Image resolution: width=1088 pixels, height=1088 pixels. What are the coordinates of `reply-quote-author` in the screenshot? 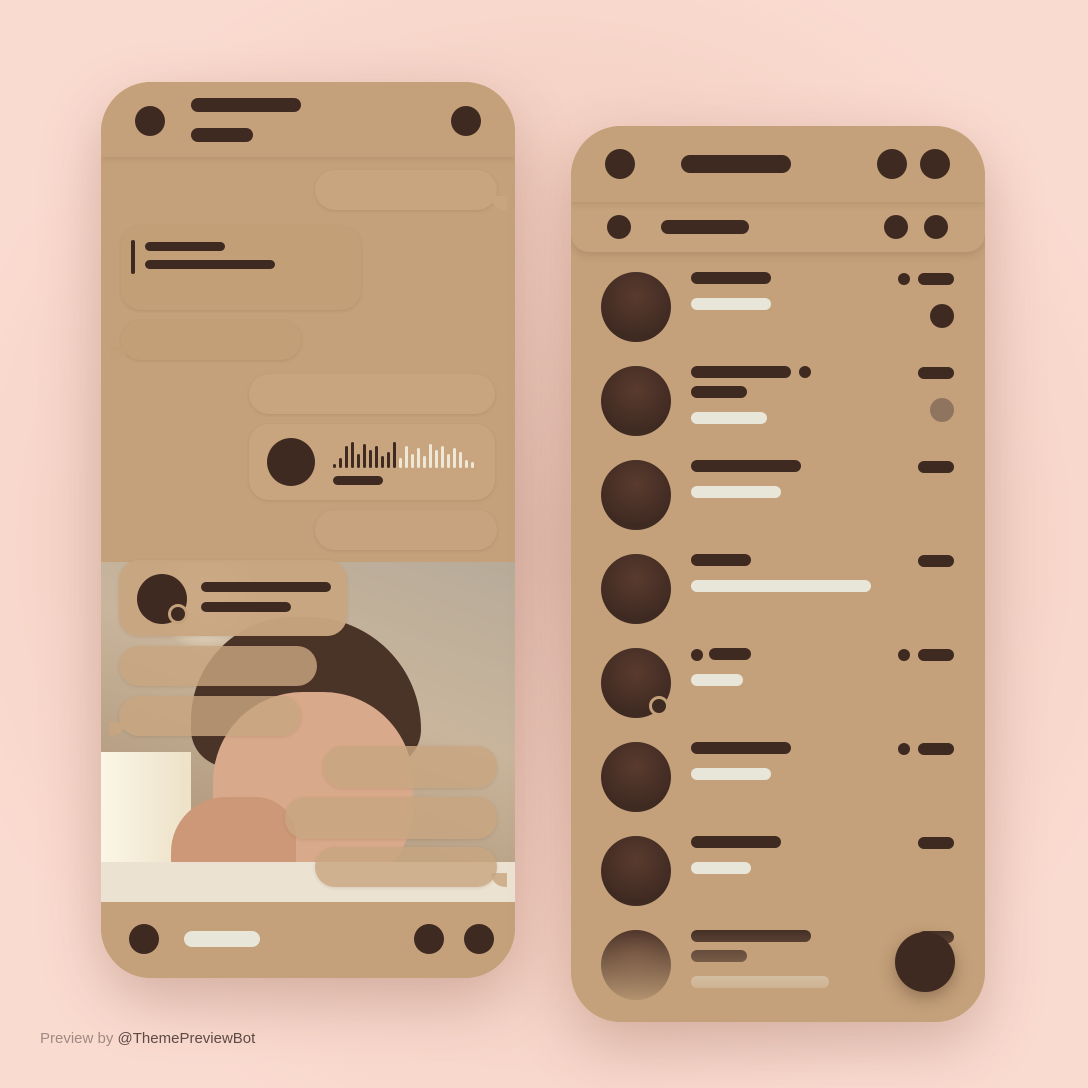 It's located at (185, 246).